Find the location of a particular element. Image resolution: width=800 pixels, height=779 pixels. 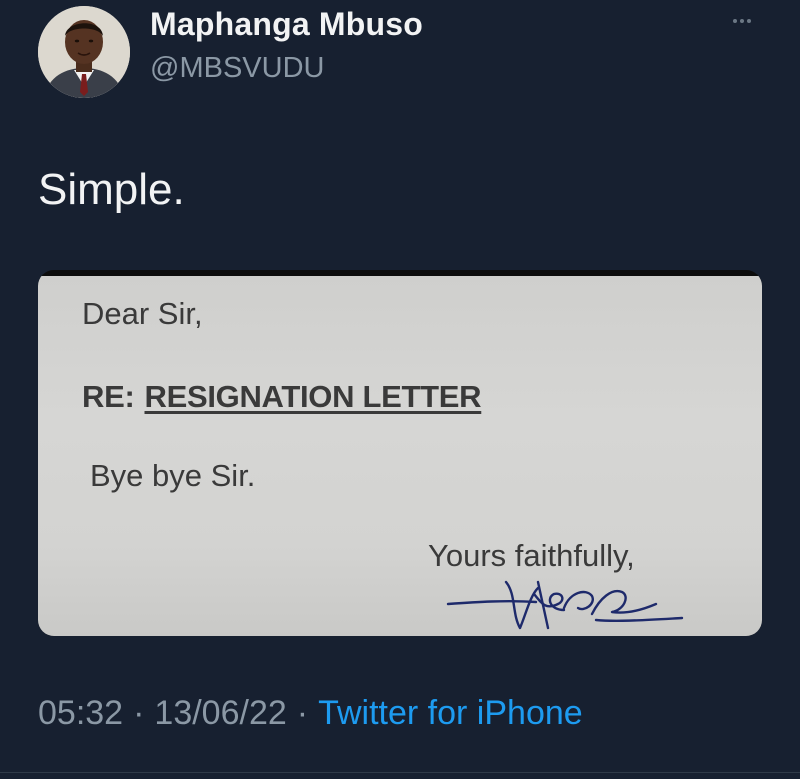

avatar is located at coordinates (84, 52).